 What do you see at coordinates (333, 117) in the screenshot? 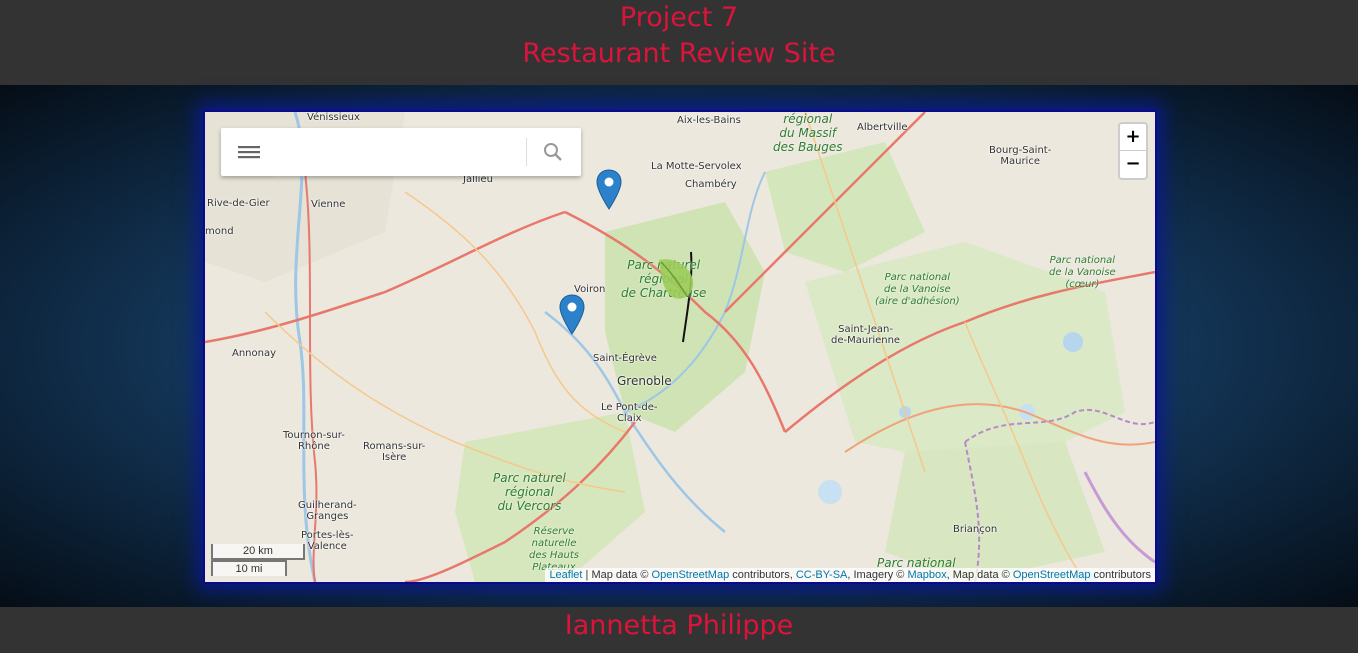
I see `place-label: Vénissieux` at bounding box center [333, 117].